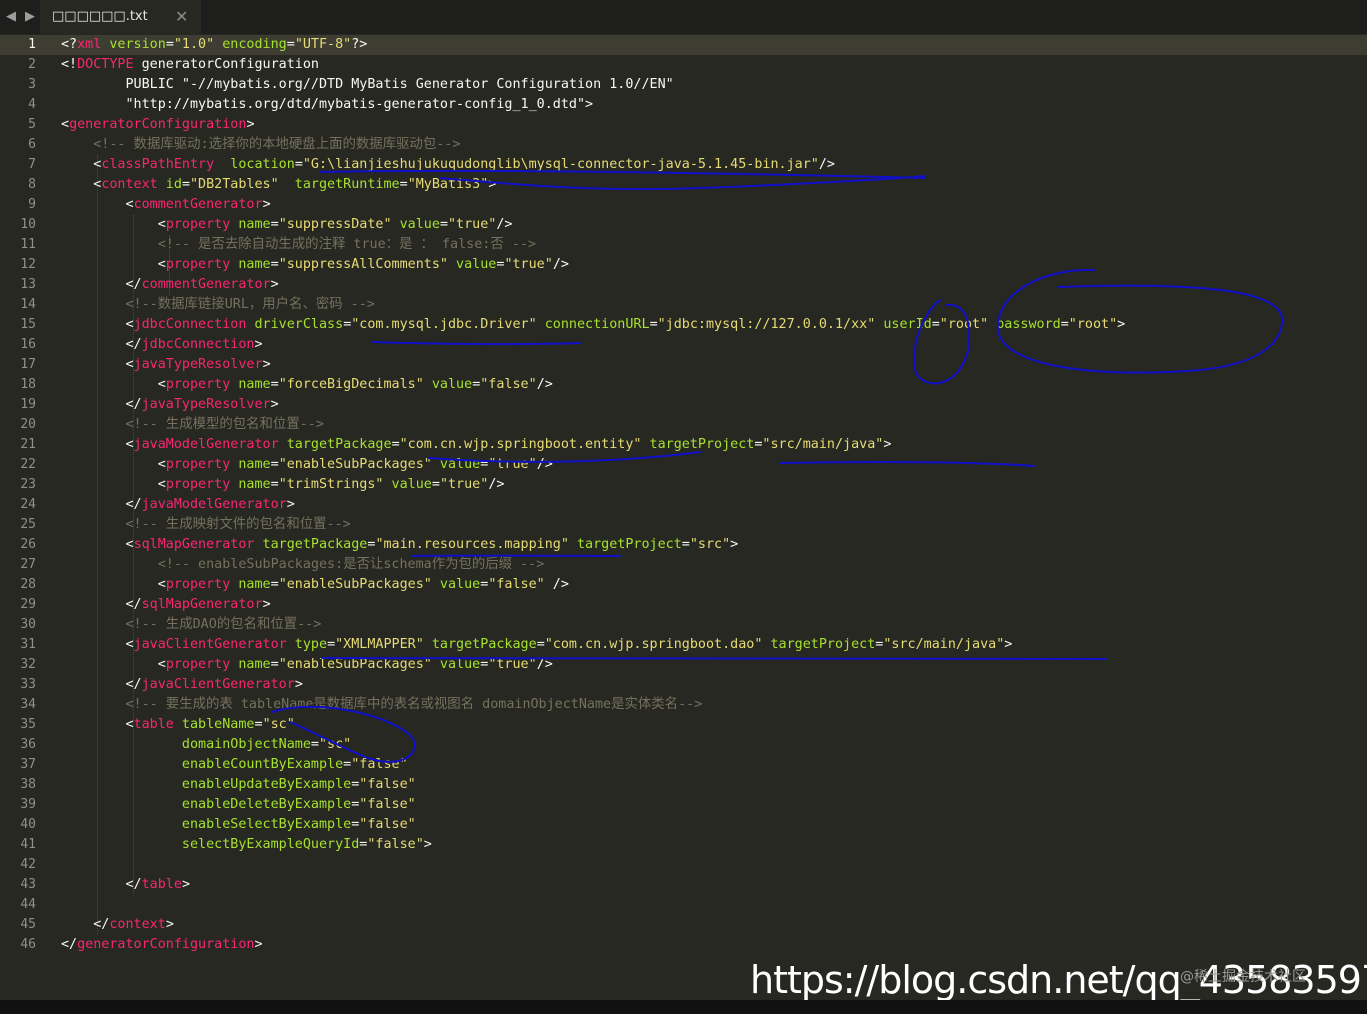 The width and height of the screenshot is (1367, 1014). Describe the element at coordinates (1243, 977) in the screenshot. I see `watermark-author: @稀土掘金技术社区` at that location.